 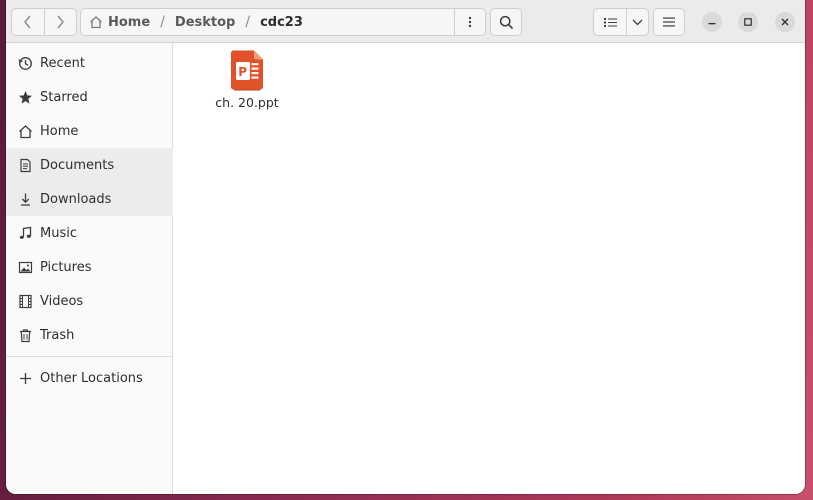 What do you see at coordinates (59, 131) in the screenshot?
I see `sidebar-item-label: Home` at bounding box center [59, 131].